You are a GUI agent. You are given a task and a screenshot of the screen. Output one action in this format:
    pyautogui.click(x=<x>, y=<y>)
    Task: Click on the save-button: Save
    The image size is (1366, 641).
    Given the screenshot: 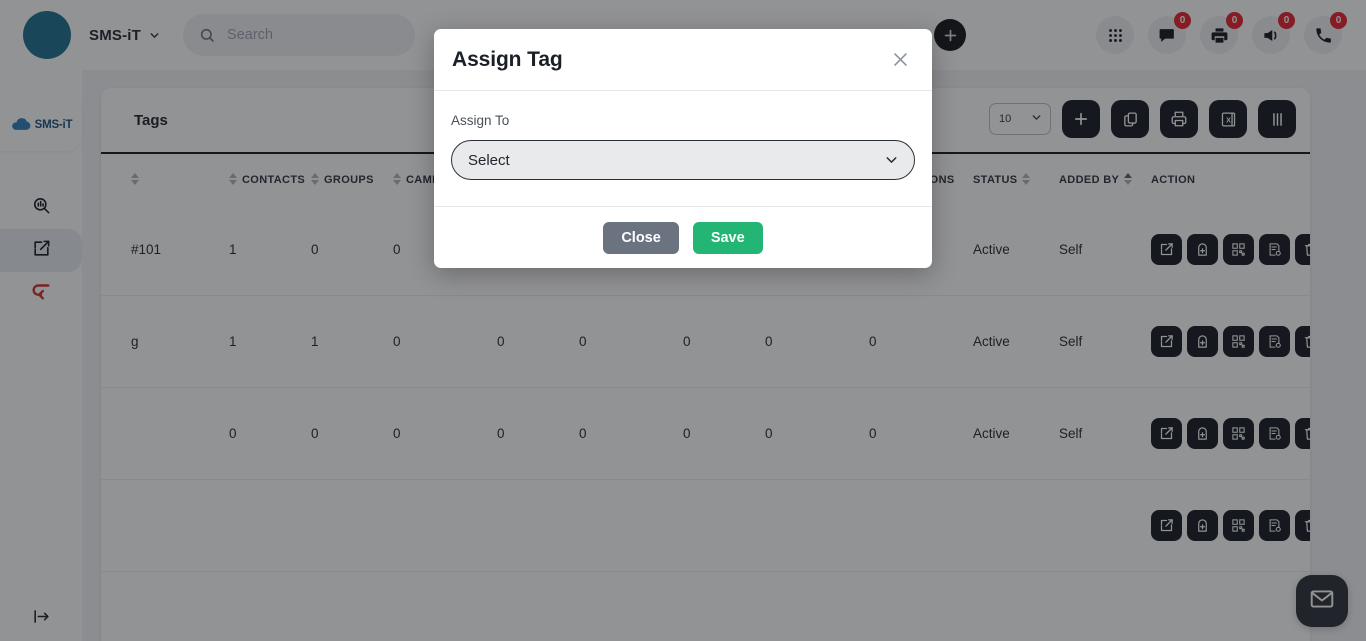 What is the action you would take?
    pyautogui.click(x=727, y=237)
    